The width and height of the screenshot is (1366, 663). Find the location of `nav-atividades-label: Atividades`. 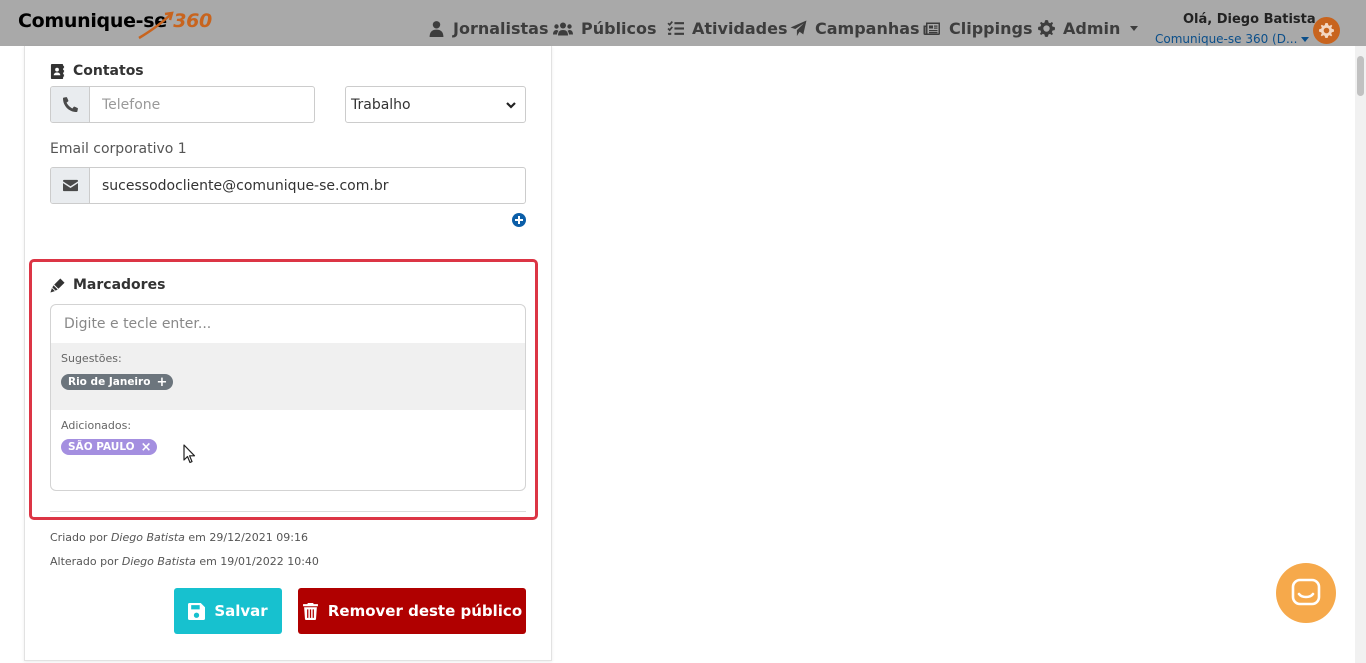

nav-atividades-label: Atividades is located at coordinates (740, 28).